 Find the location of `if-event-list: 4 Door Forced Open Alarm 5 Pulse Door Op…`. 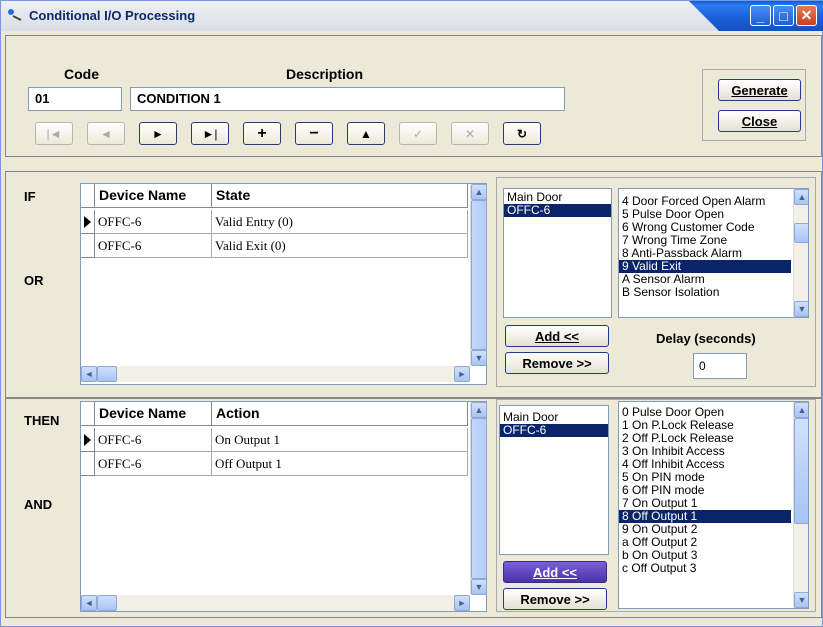

if-event-list: 4 Door Forced Open Alarm 5 Pulse Door Op… is located at coordinates (713, 253).